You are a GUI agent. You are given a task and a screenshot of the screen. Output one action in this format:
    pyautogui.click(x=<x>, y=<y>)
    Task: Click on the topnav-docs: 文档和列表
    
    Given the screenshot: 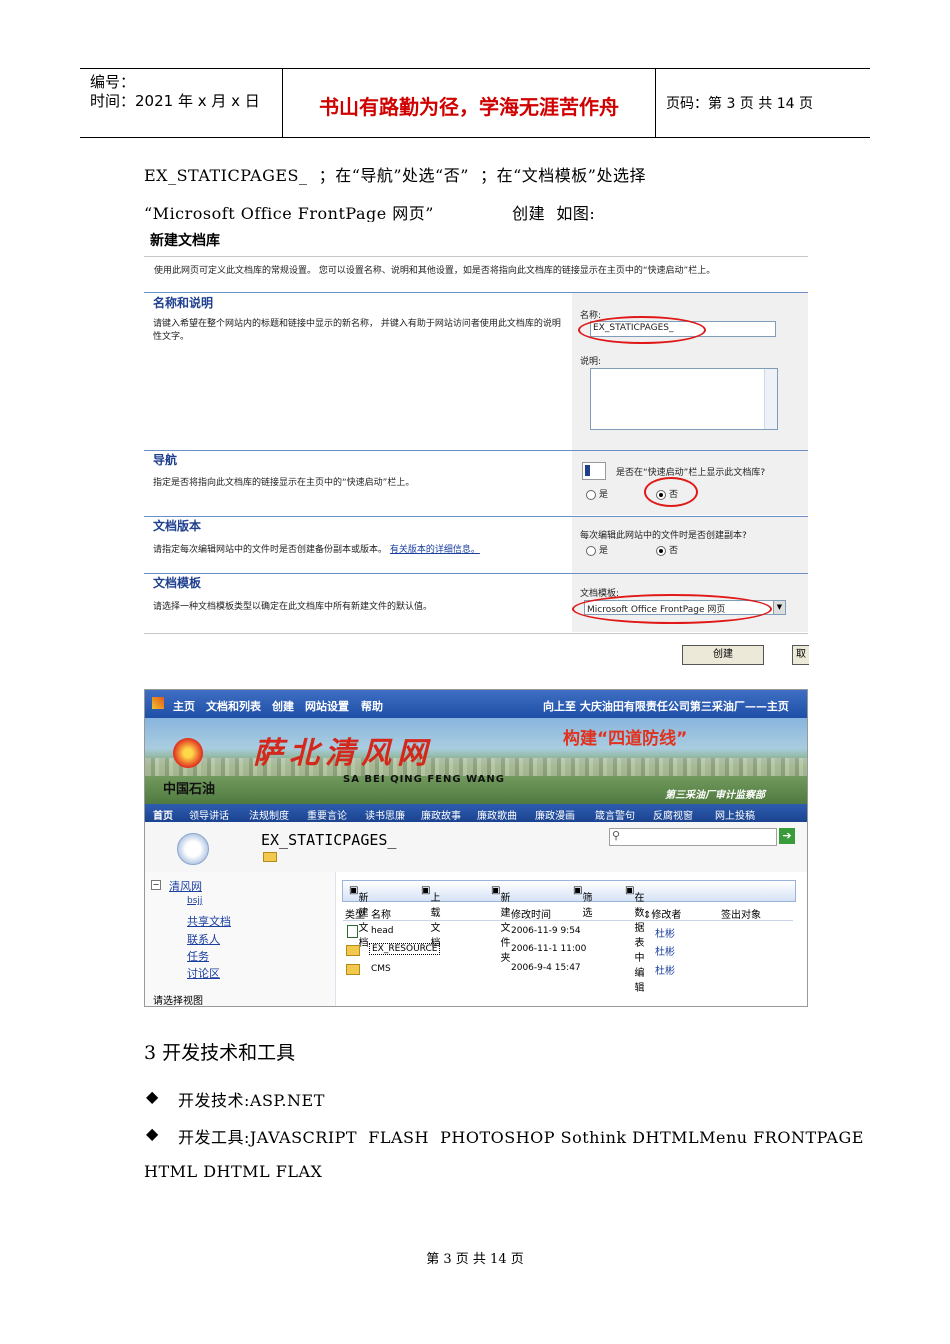 What is the action you would take?
    pyautogui.click(x=233, y=706)
    